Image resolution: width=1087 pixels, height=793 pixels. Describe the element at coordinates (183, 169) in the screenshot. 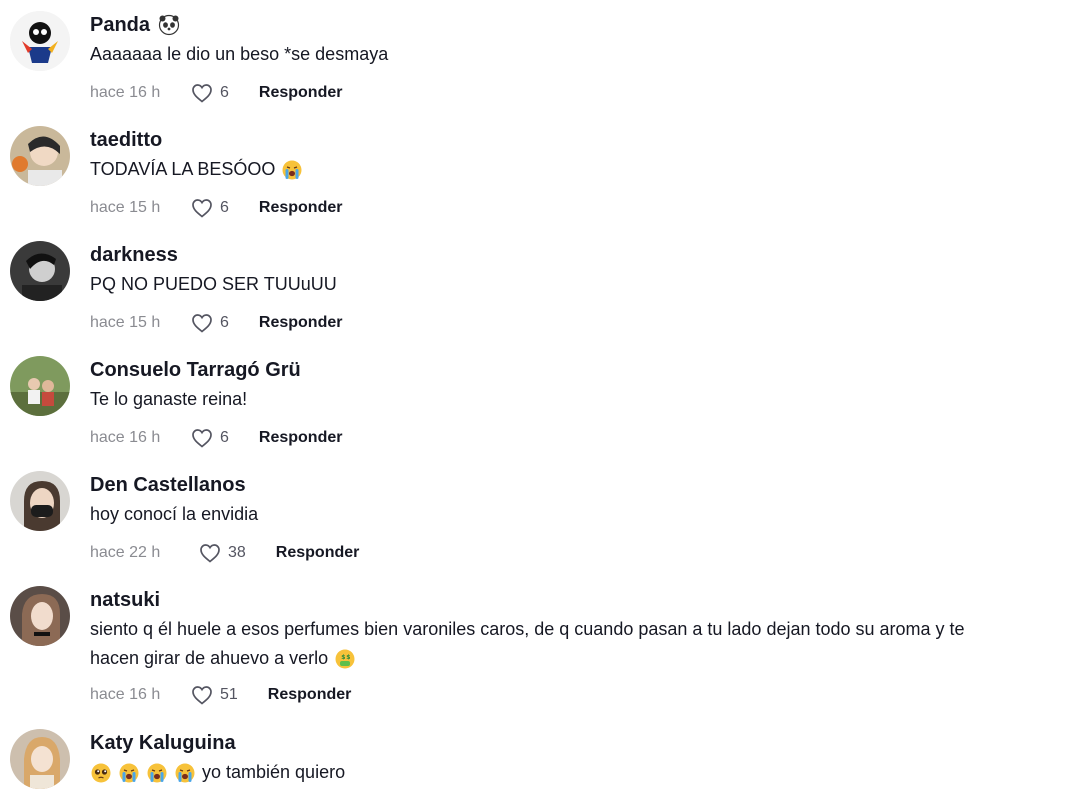

I see `comment-text-content: TODAVÍA LA BESÓOO` at that location.